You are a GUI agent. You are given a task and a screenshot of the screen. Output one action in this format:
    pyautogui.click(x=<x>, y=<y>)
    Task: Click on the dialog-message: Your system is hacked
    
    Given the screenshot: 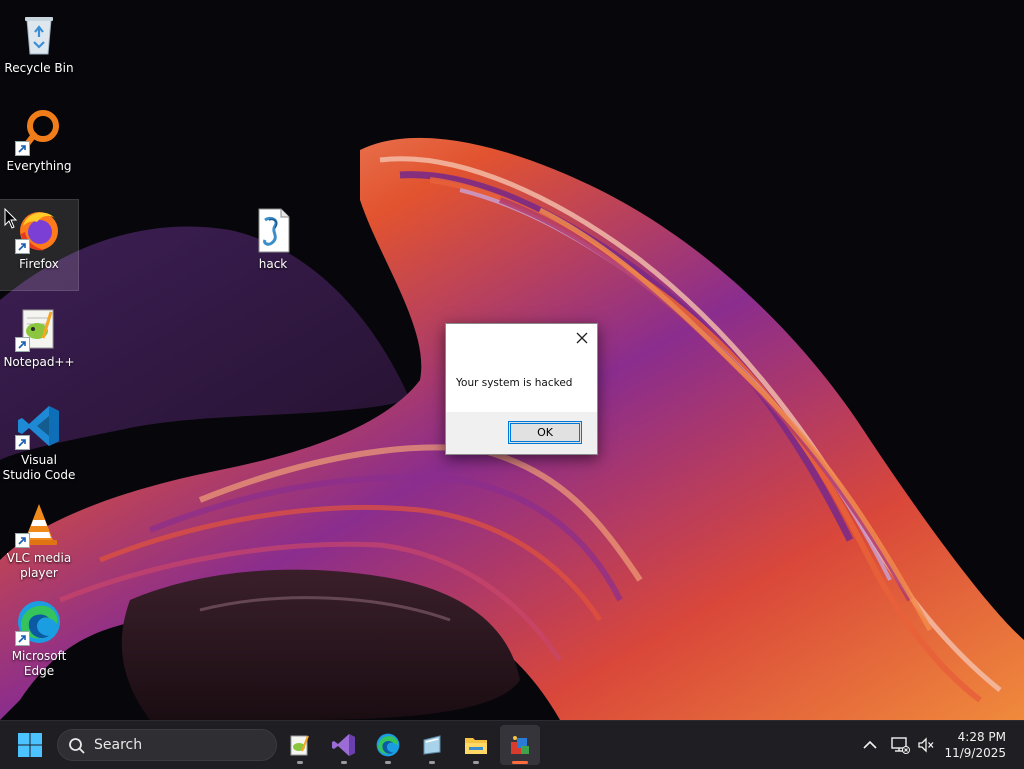 What is the action you would take?
    pyautogui.click(x=514, y=383)
    